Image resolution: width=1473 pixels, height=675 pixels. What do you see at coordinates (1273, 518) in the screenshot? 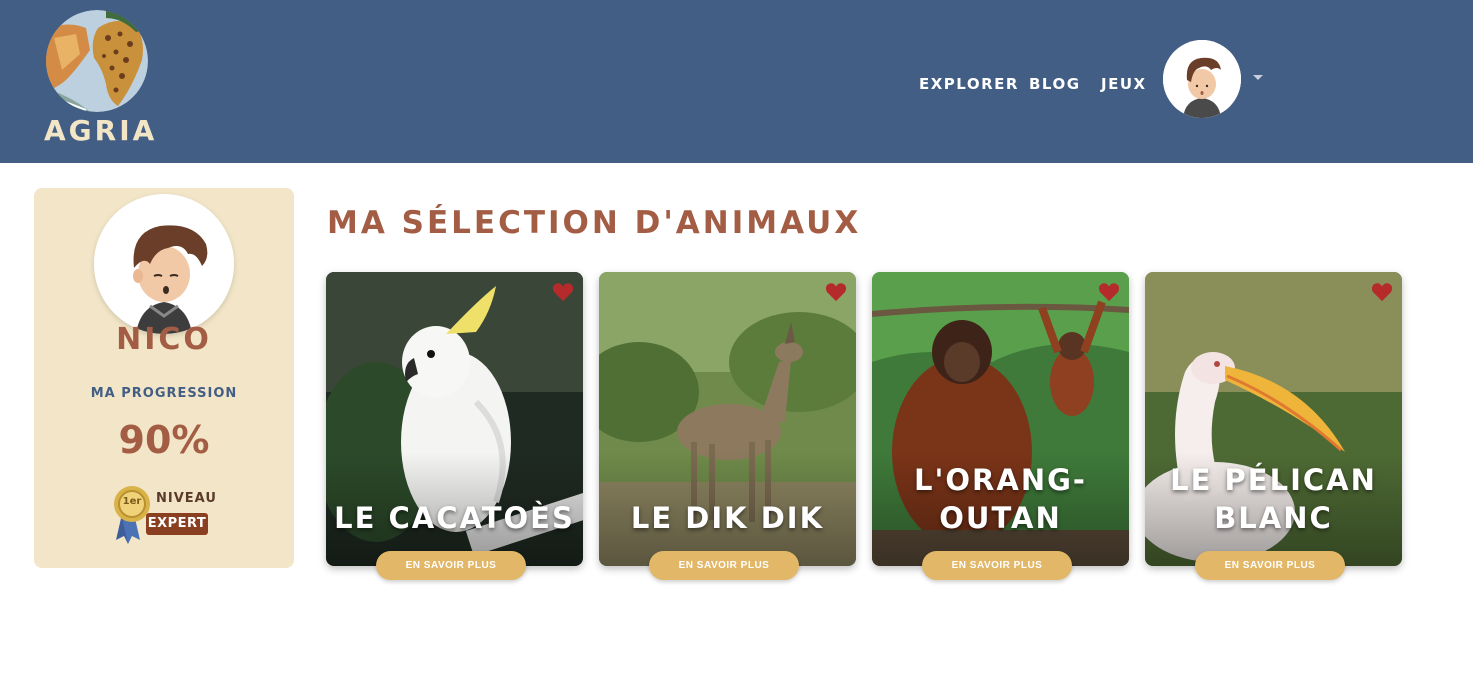
I see `card-title-line2: BLANC` at bounding box center [1273, 518].